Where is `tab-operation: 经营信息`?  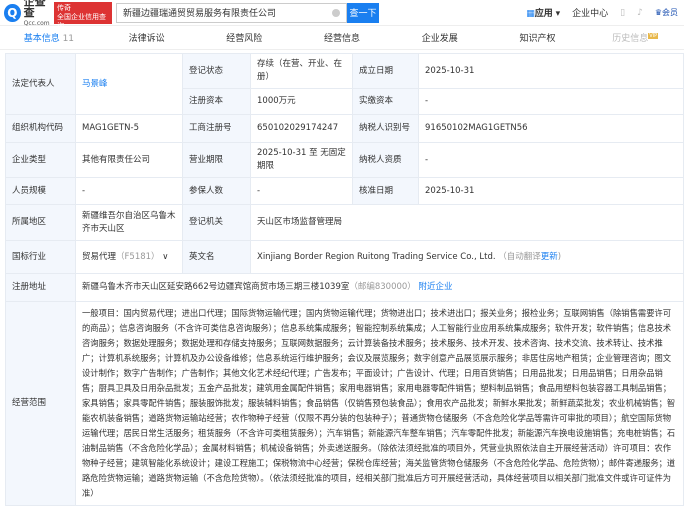
tab-operation: 经营信息 is located at coordinates (342, 37).